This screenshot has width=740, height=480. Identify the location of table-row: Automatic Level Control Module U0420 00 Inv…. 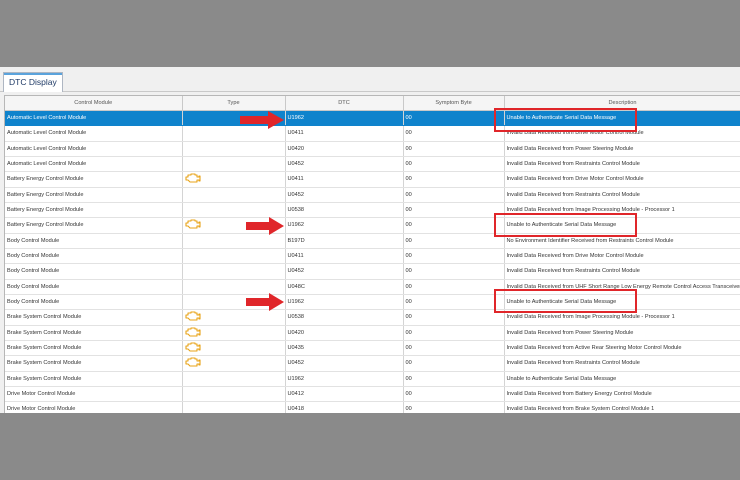
(372, 149).